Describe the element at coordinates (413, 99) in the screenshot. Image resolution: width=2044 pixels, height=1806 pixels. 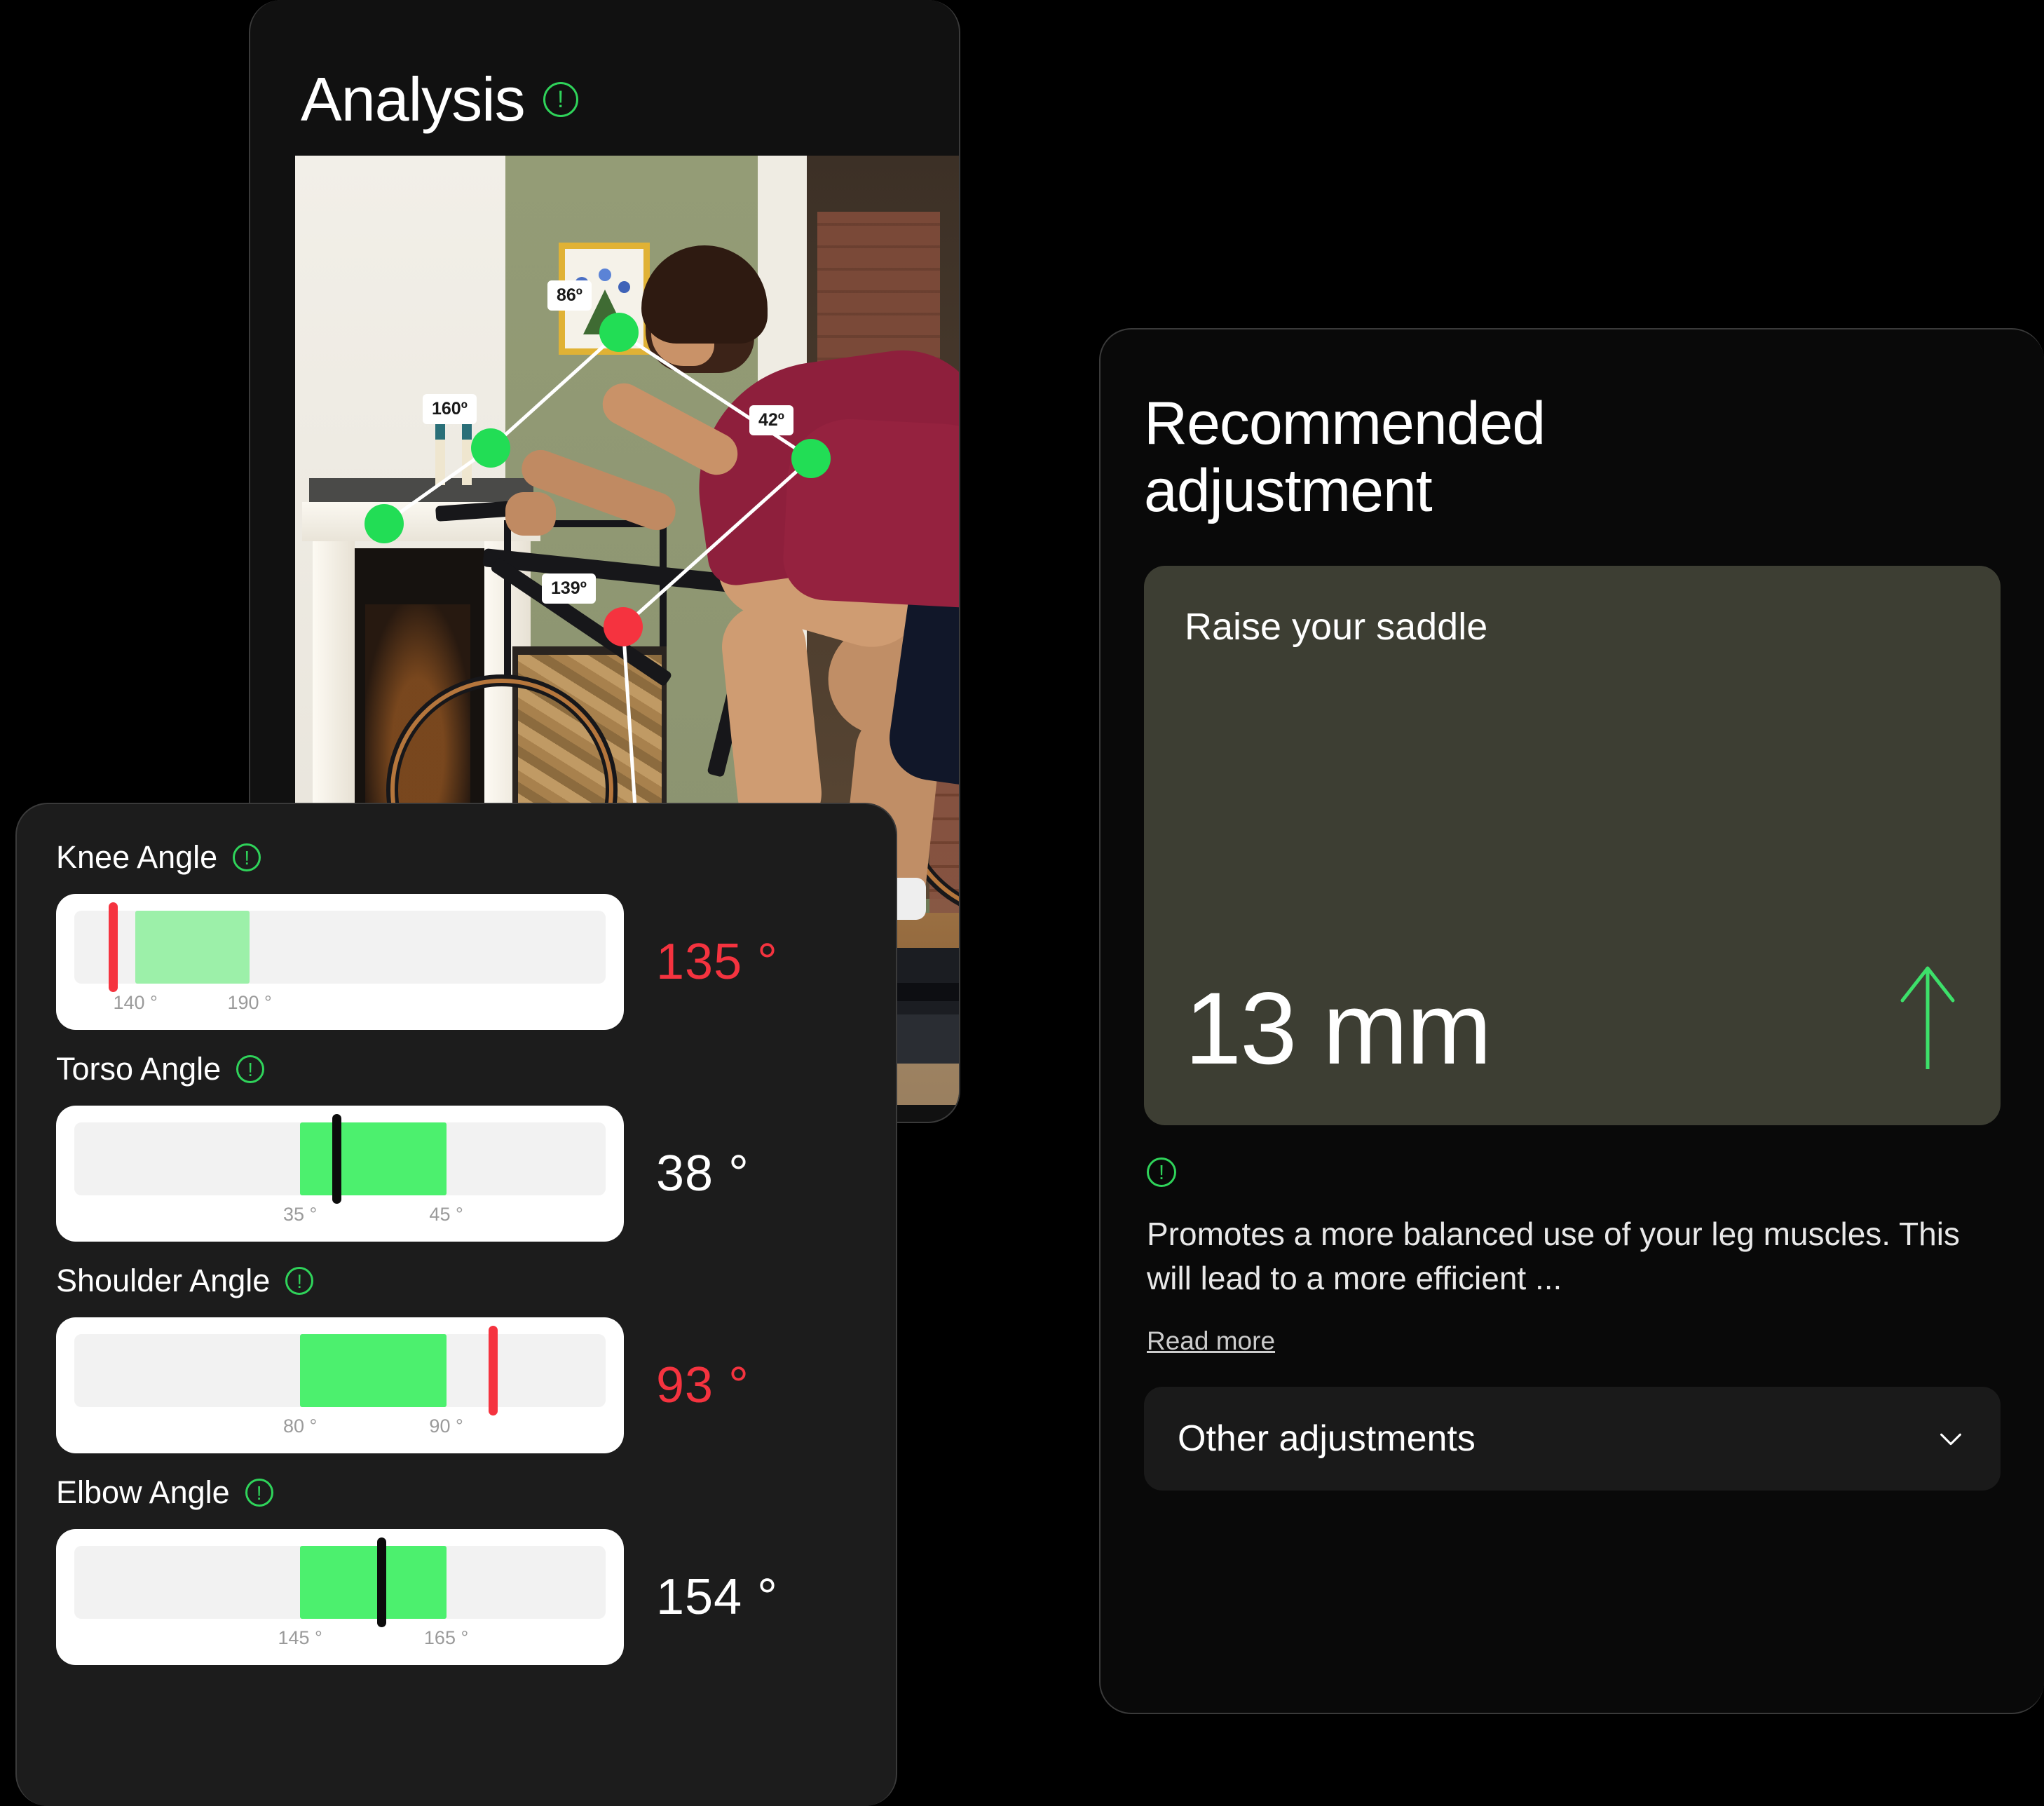
I see `page-title: Analysis` at that location.